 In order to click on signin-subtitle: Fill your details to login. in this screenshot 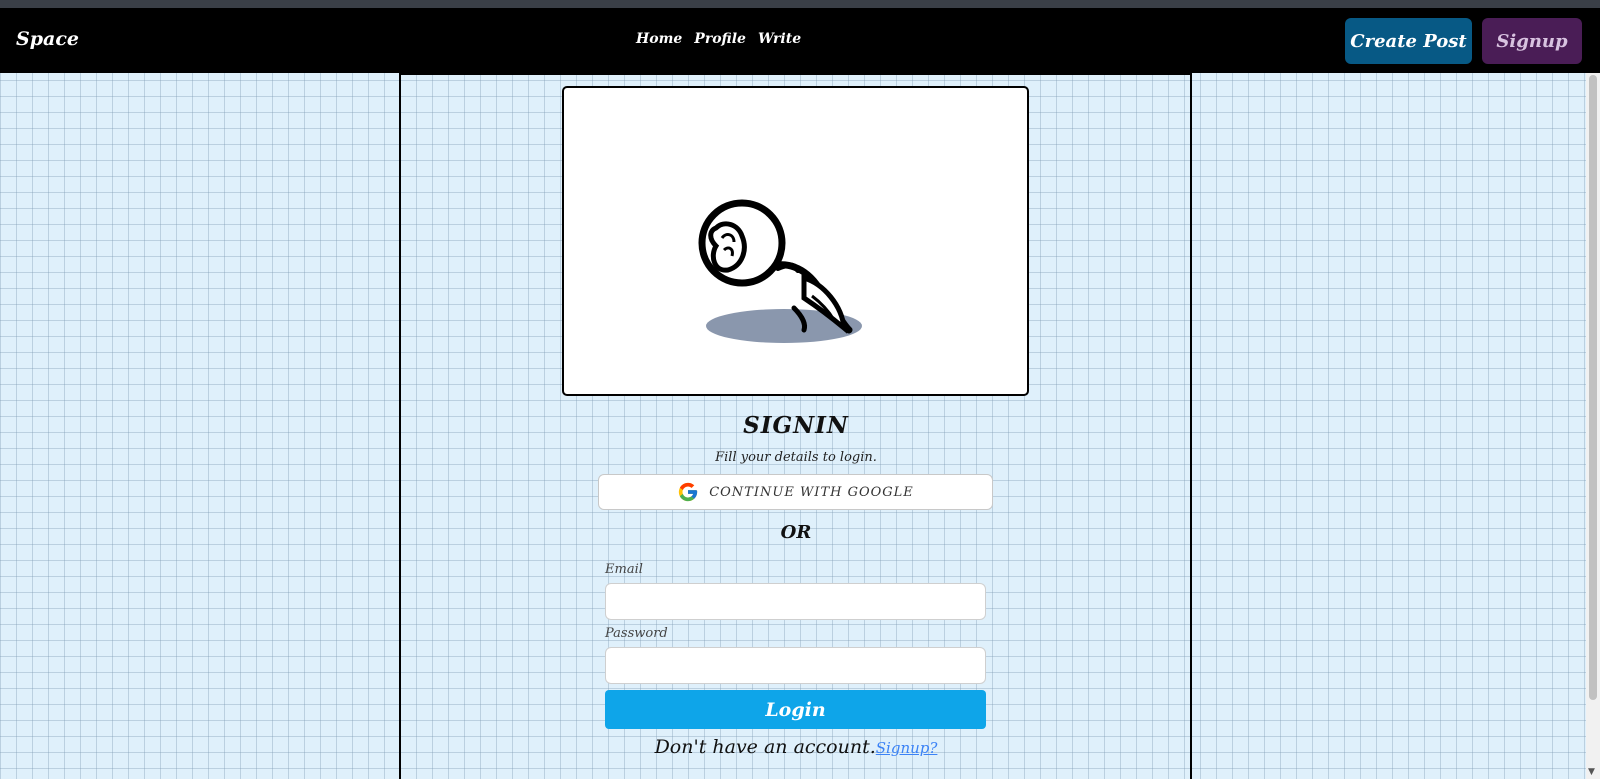, I will do `click(796, 457)`.